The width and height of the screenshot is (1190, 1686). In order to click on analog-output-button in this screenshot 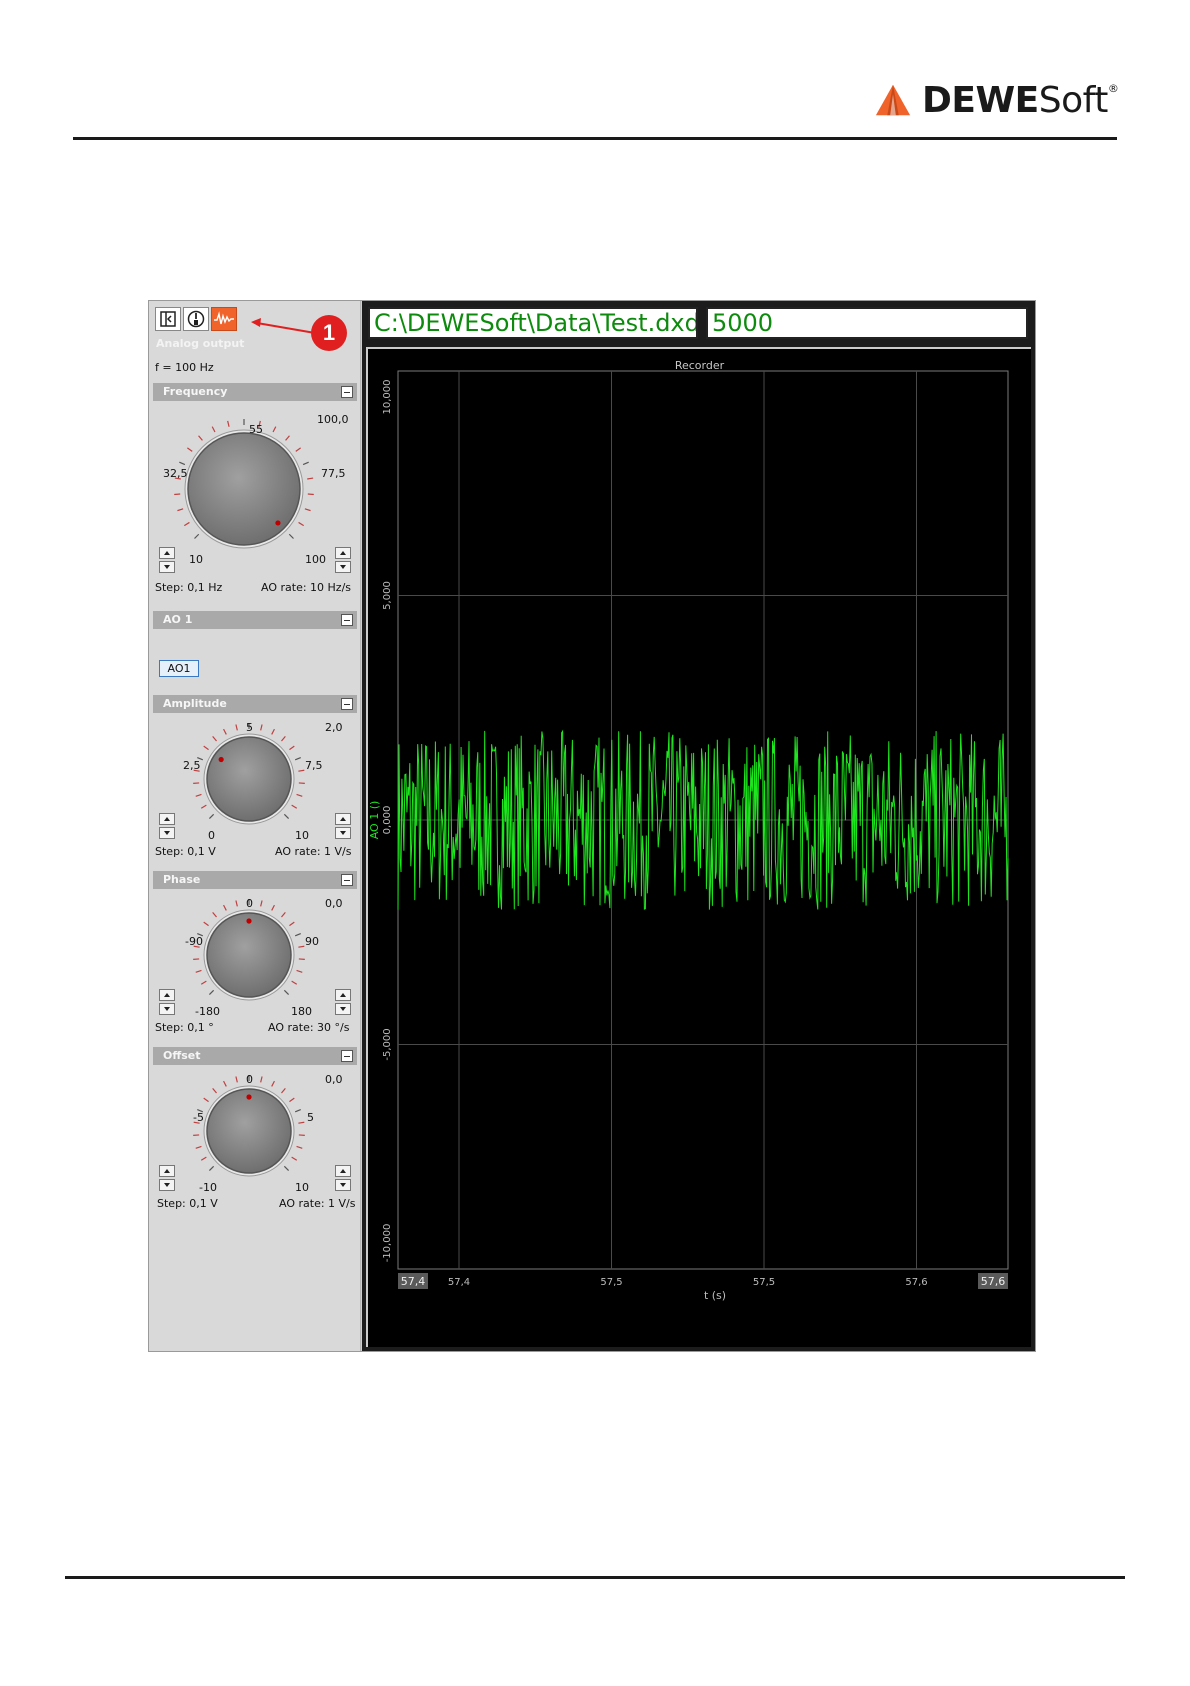, I will do `click(224, 319)`.